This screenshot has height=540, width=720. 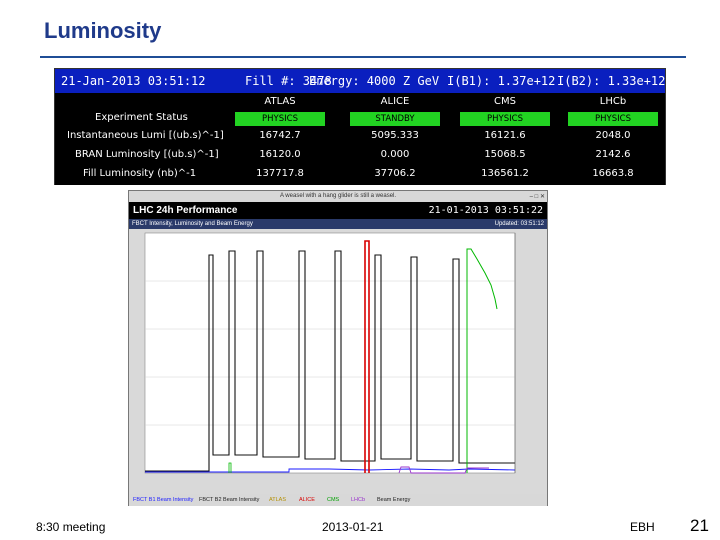 I want to click on legend-lhcb: LHCb, so click(x=358, y=500).